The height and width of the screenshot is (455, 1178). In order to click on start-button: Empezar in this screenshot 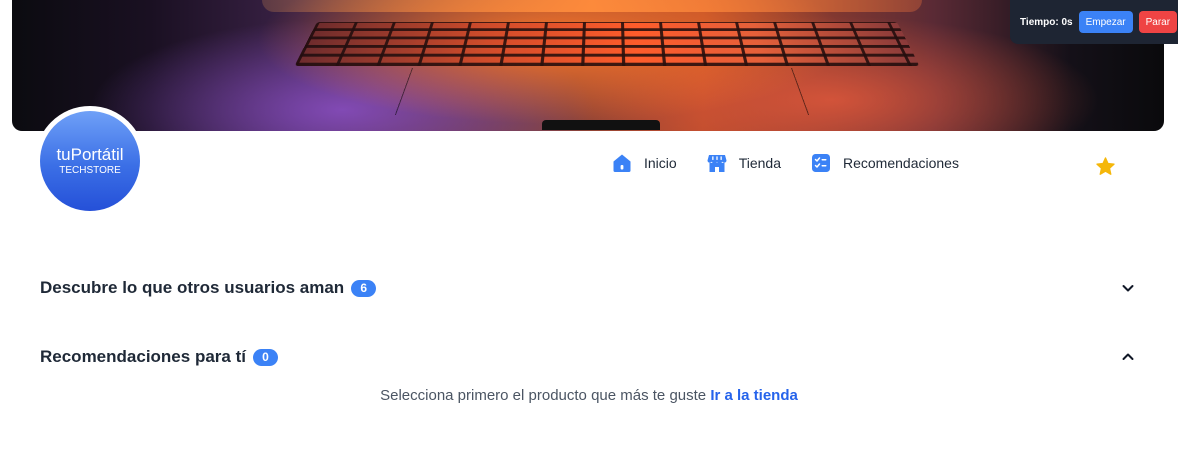, I will do `click(1105, 22)`.